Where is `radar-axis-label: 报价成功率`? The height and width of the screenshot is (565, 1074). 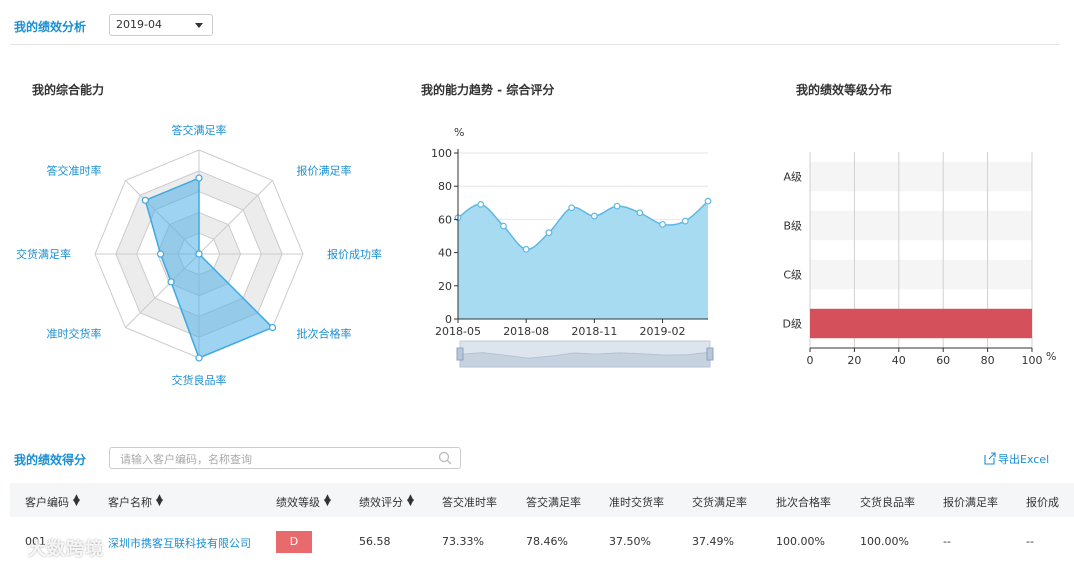
radar-axis-label: 报价成功率 is located at coordinates (354, 254).